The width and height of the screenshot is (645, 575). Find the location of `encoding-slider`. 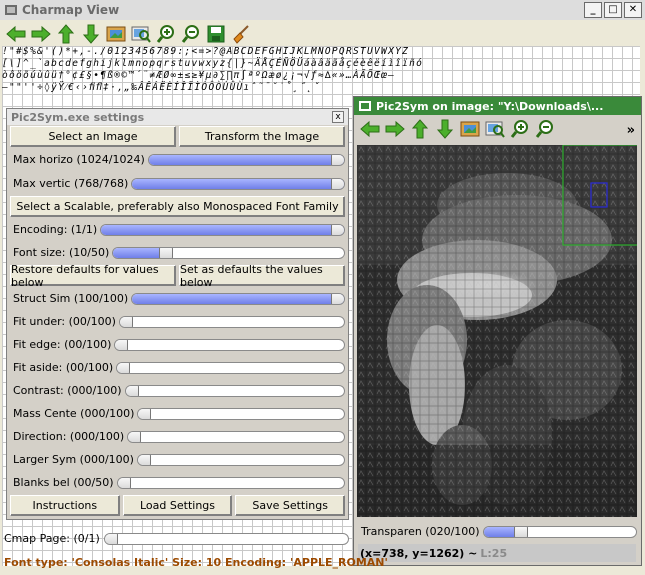

encoding-slider is located at coordinates (222, 229).